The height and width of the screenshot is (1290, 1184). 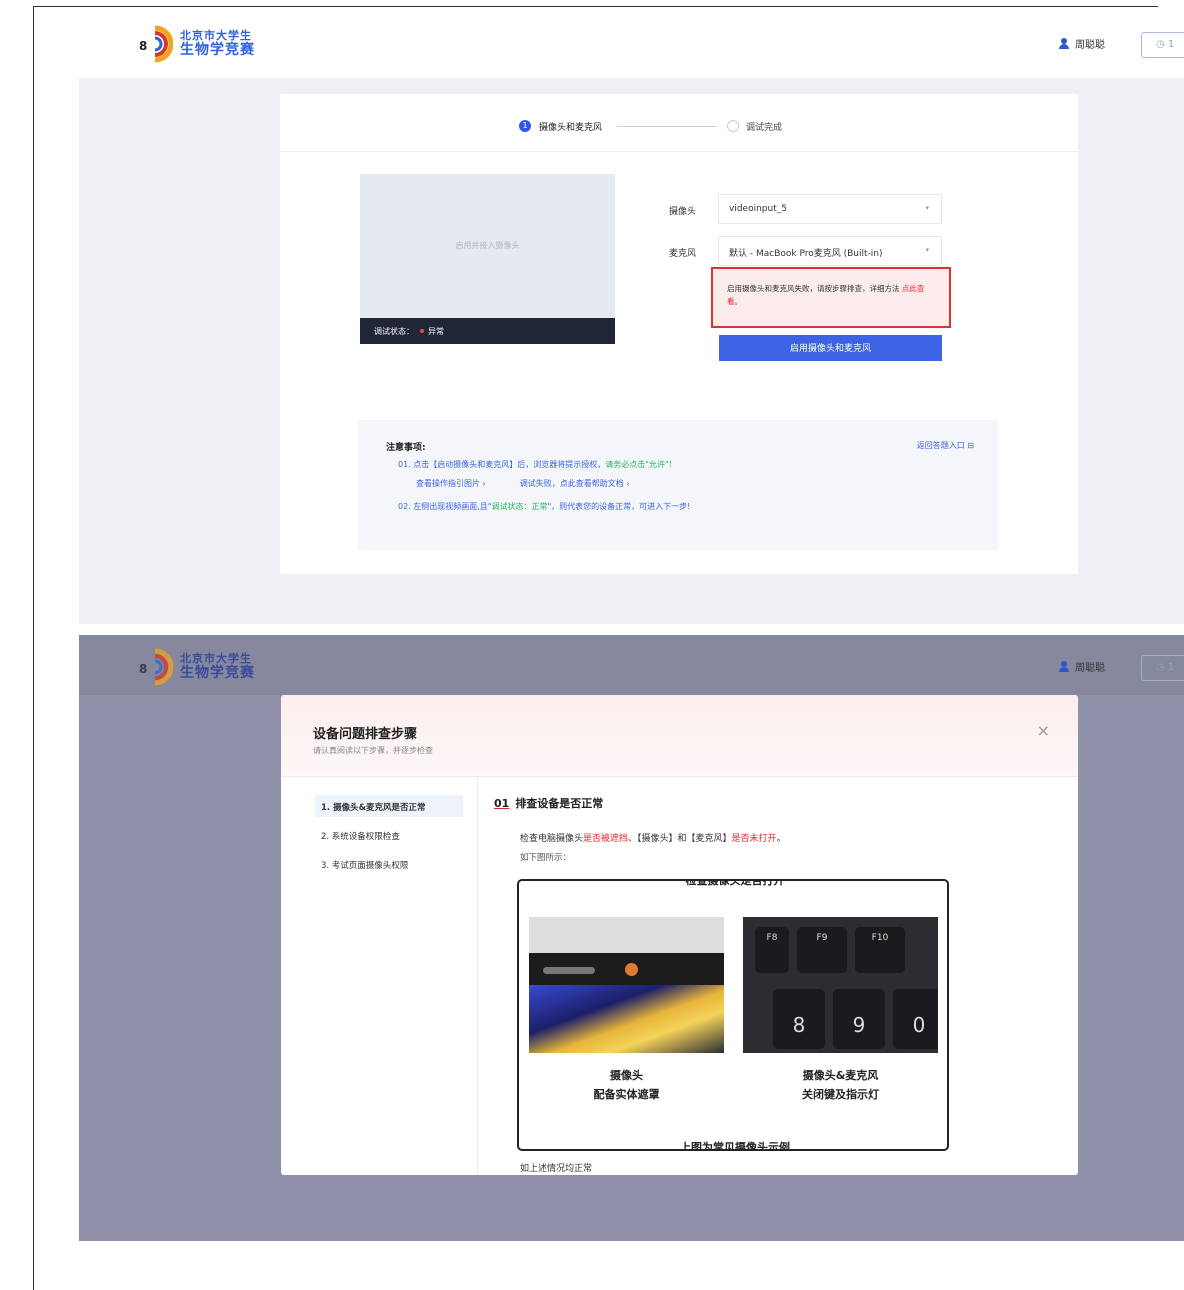 What do you see at coordinates (735, 883) in the screenshot?
I see `illustration-top-caption: 检查摄像头是否打开` at bounding box center [735, 883].